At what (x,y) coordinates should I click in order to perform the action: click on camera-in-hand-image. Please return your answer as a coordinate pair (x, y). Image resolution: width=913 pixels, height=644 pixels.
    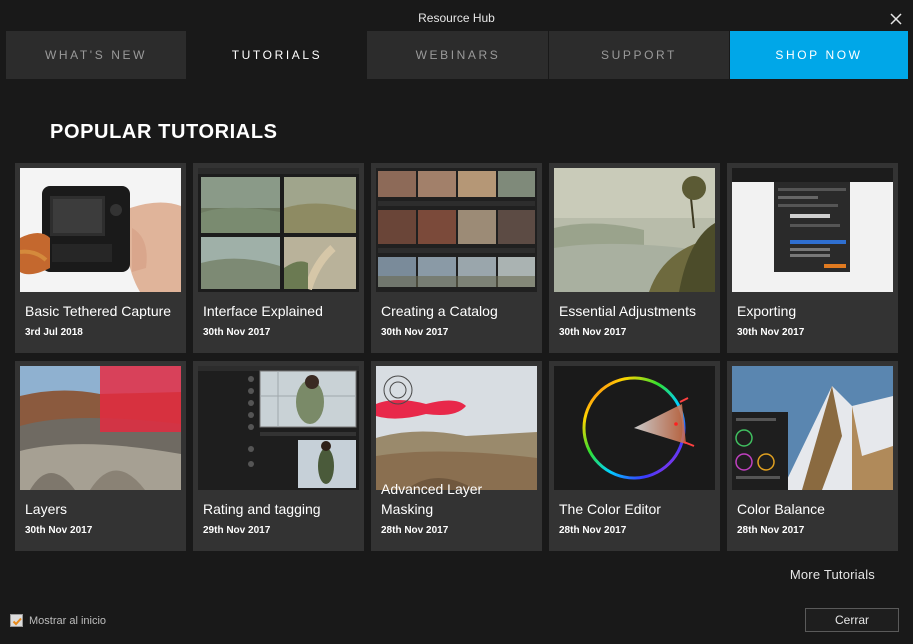
    Looking at the image, I should click on (100, 230).